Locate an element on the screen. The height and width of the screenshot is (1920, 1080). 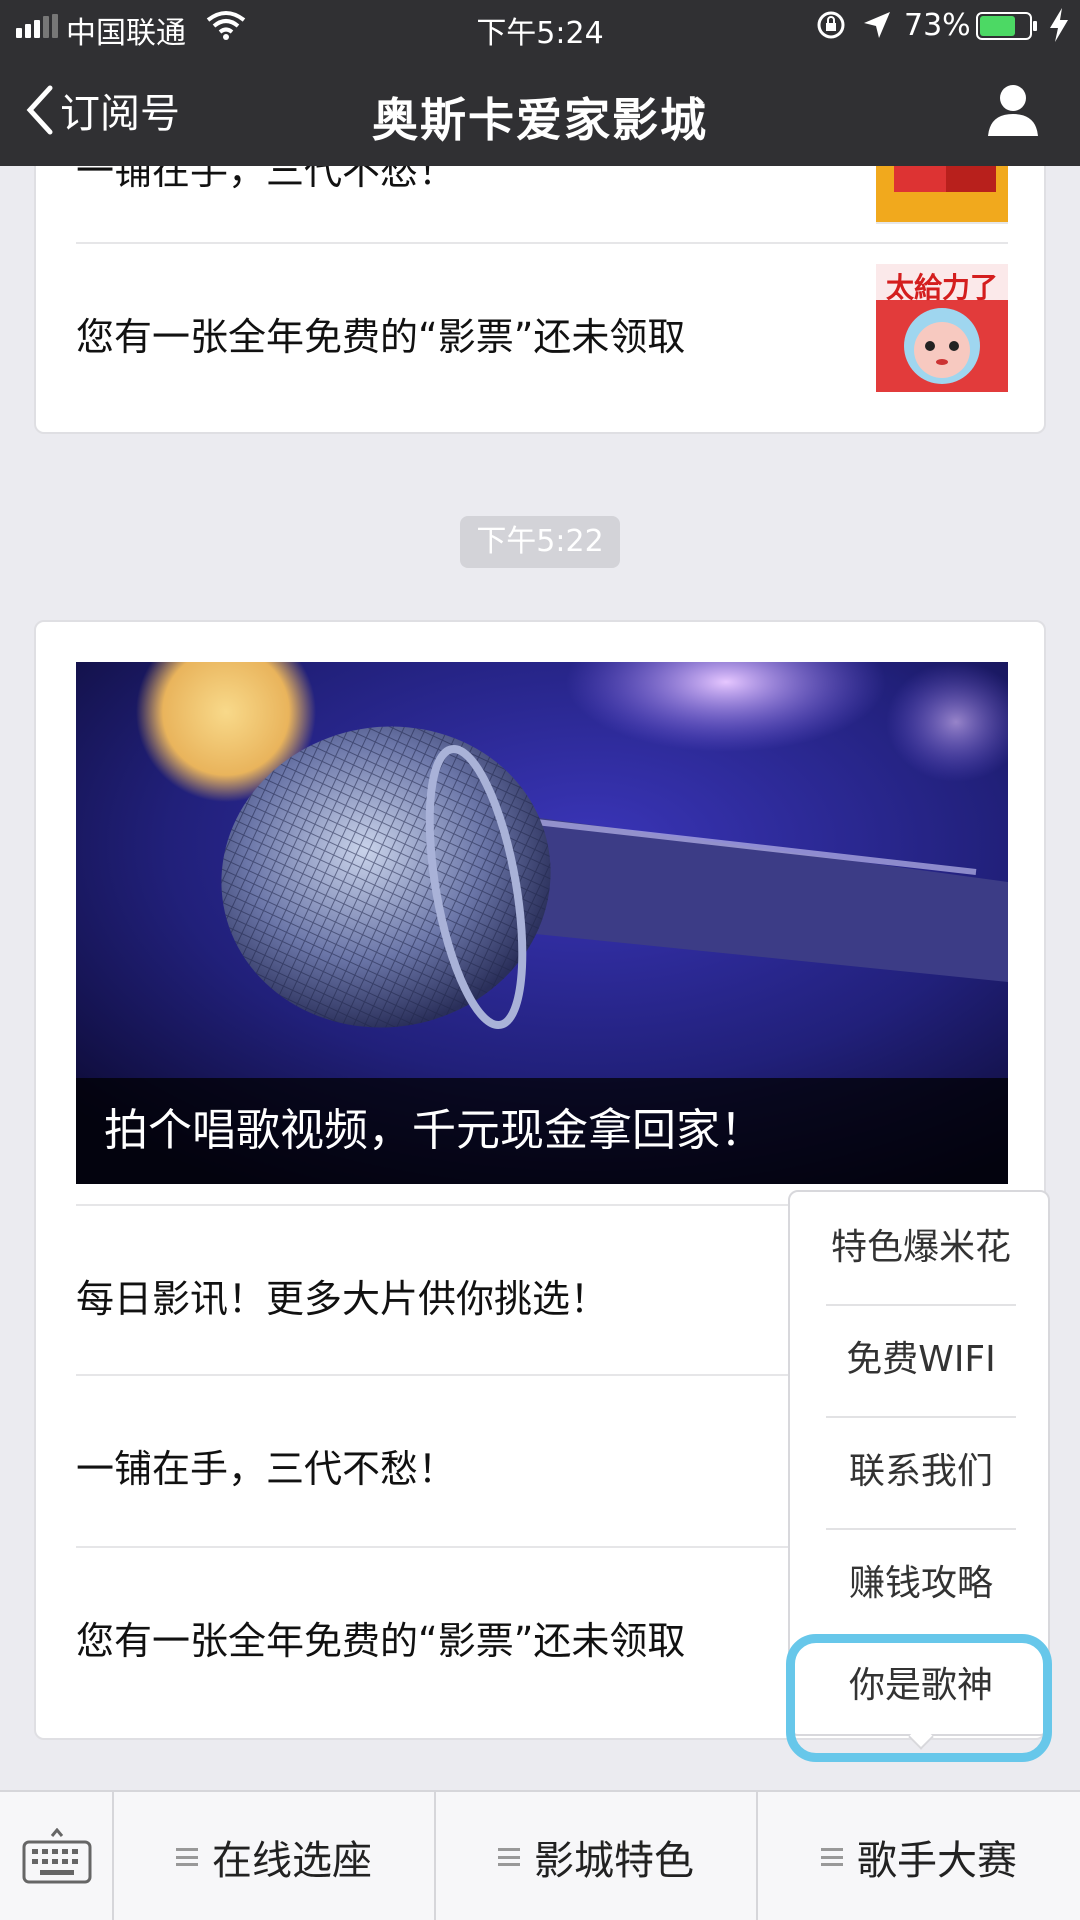
article-thumbnail: 太給力了 is located at coordinates (942, 328).